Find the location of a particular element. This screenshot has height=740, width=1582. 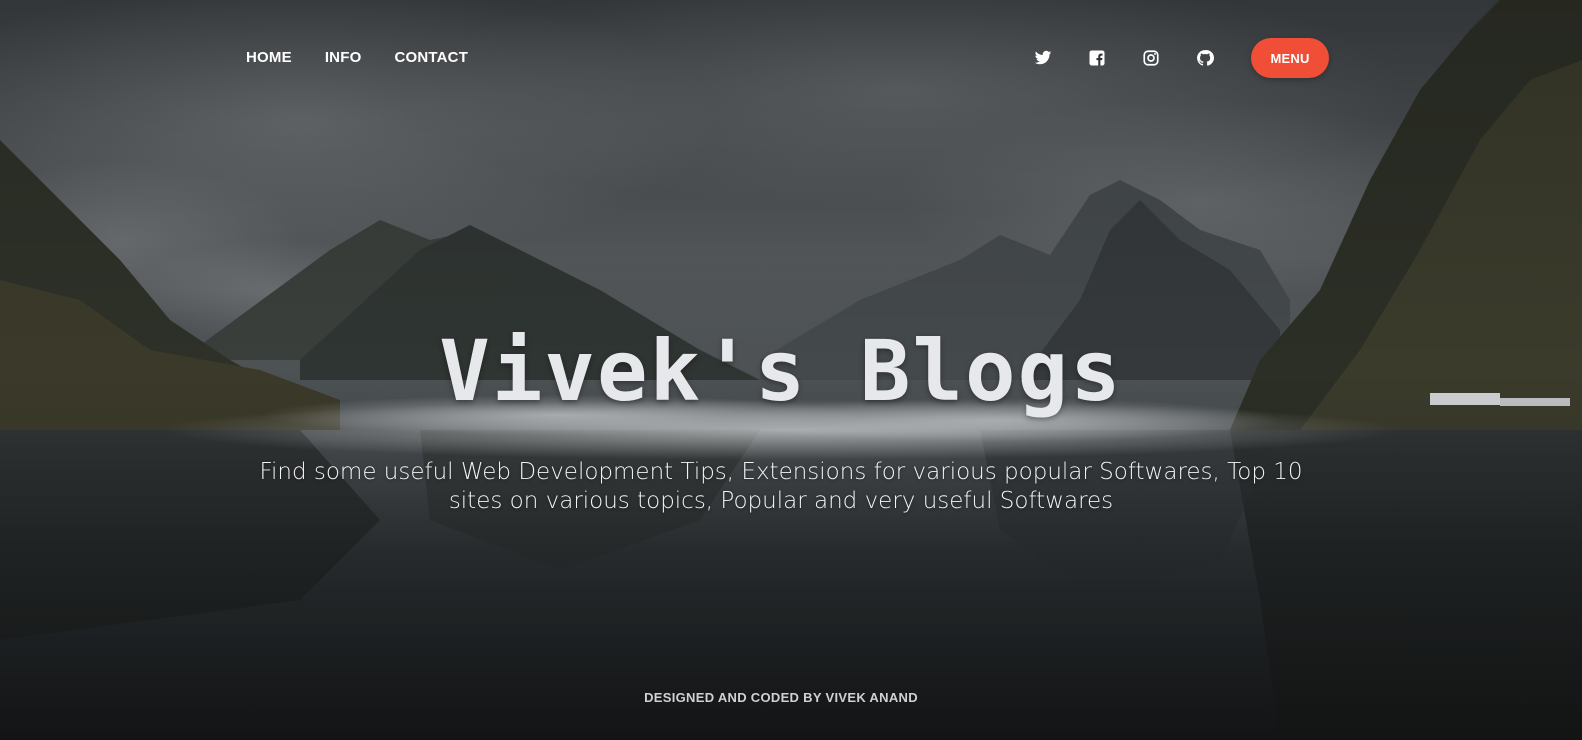

nav-link-home: HOME is located at coordinates (269, 57).